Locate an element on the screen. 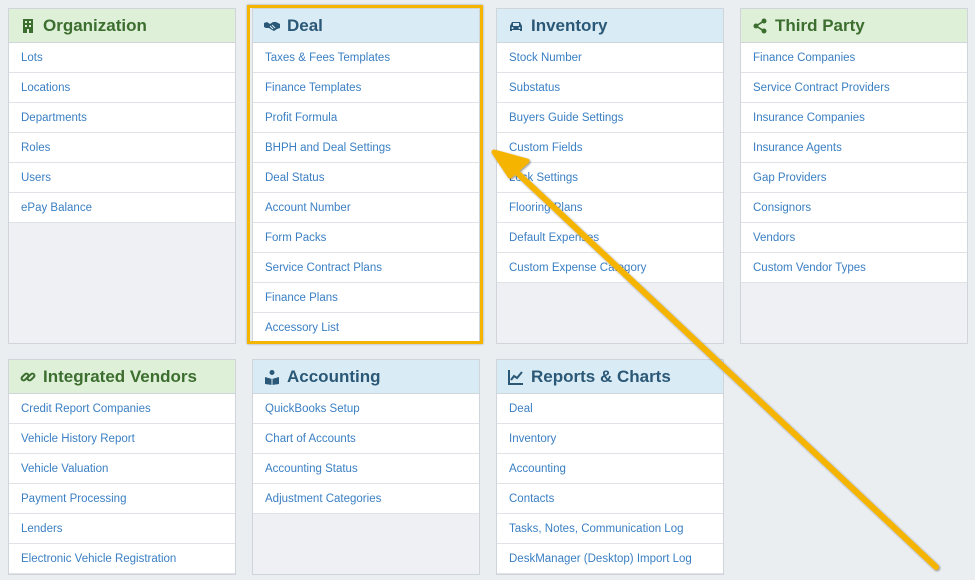 This screenshot has height=580, width=975. third-party-item: Insurance Companies is located at coordinates (854, 118).